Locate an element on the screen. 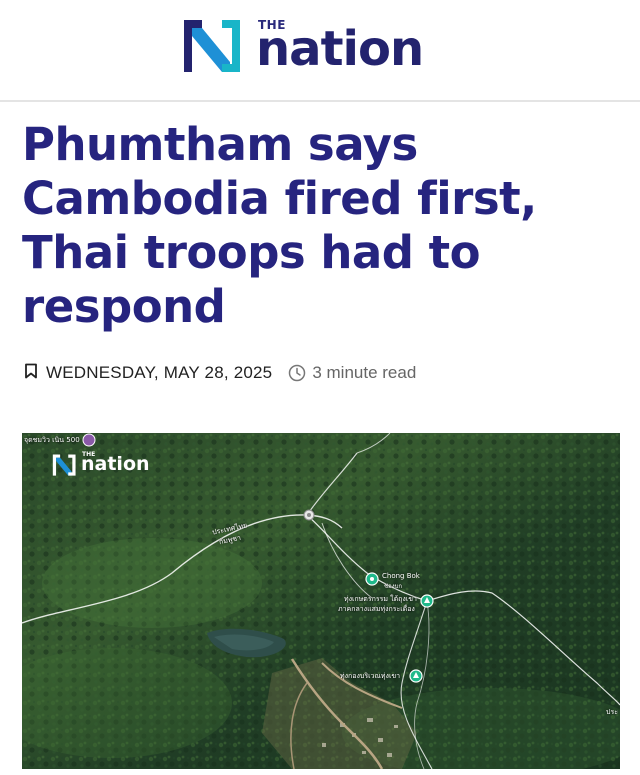 This screenshot has width=640, height=775. bookmark-icon is located at coordinates (31, 373).